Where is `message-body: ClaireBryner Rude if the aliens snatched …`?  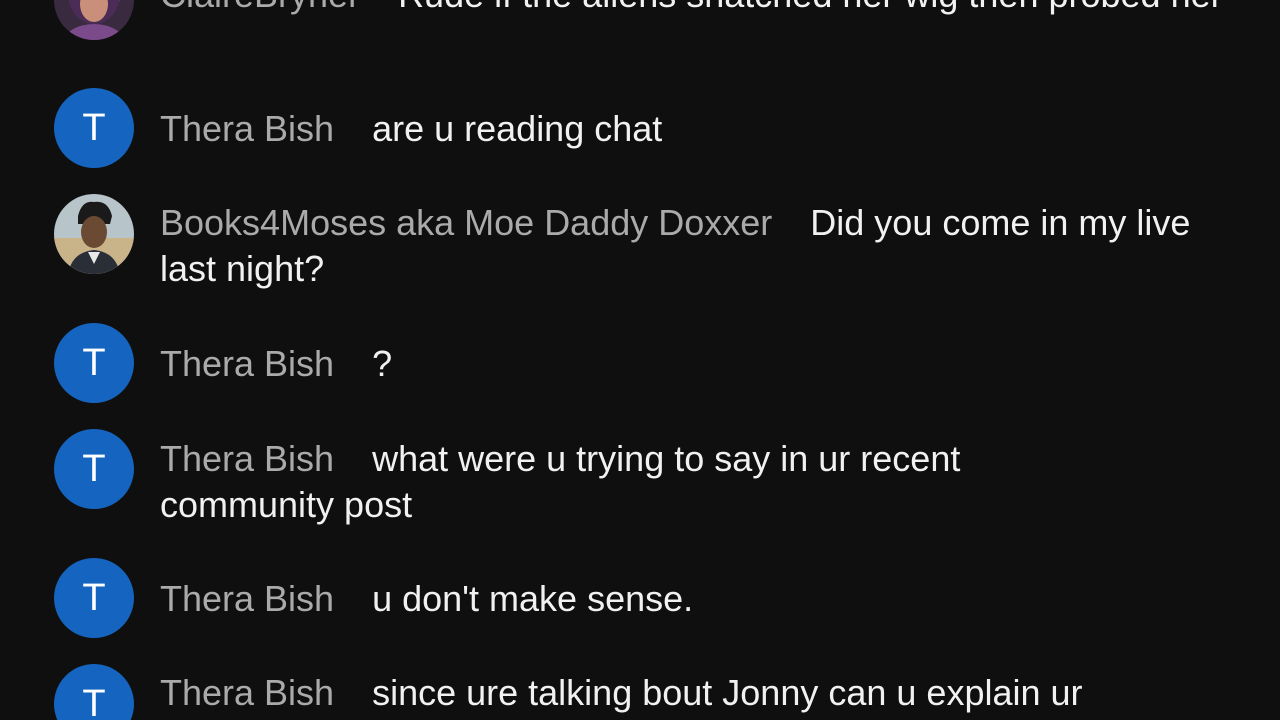
message-body: ClaireBryner Rude if the aliens snatched … is located at coordinates (700, 9).